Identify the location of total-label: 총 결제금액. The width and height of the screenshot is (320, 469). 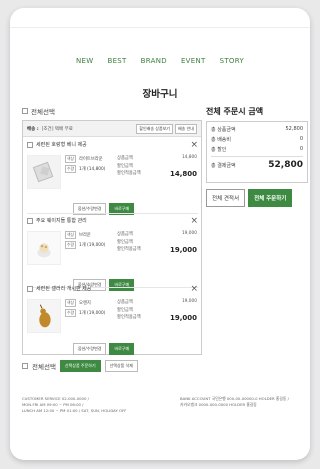
(223, 165).